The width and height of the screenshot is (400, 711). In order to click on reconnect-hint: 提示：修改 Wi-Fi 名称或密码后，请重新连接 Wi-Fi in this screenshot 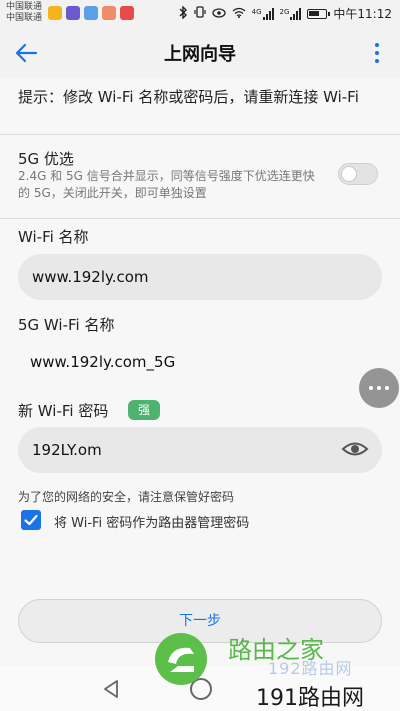, I will do `click(188, 97)`.